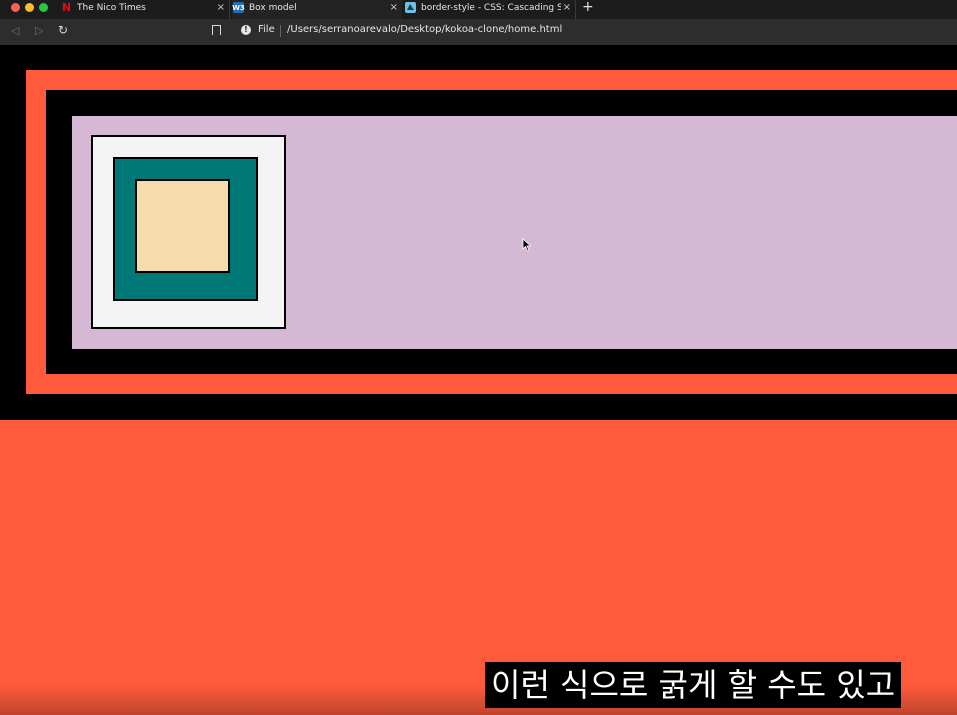 The height and width of the screenshot is (715, 957). I want to click on tab-nico-times: N The Nico Times ×, so click(145, 9).